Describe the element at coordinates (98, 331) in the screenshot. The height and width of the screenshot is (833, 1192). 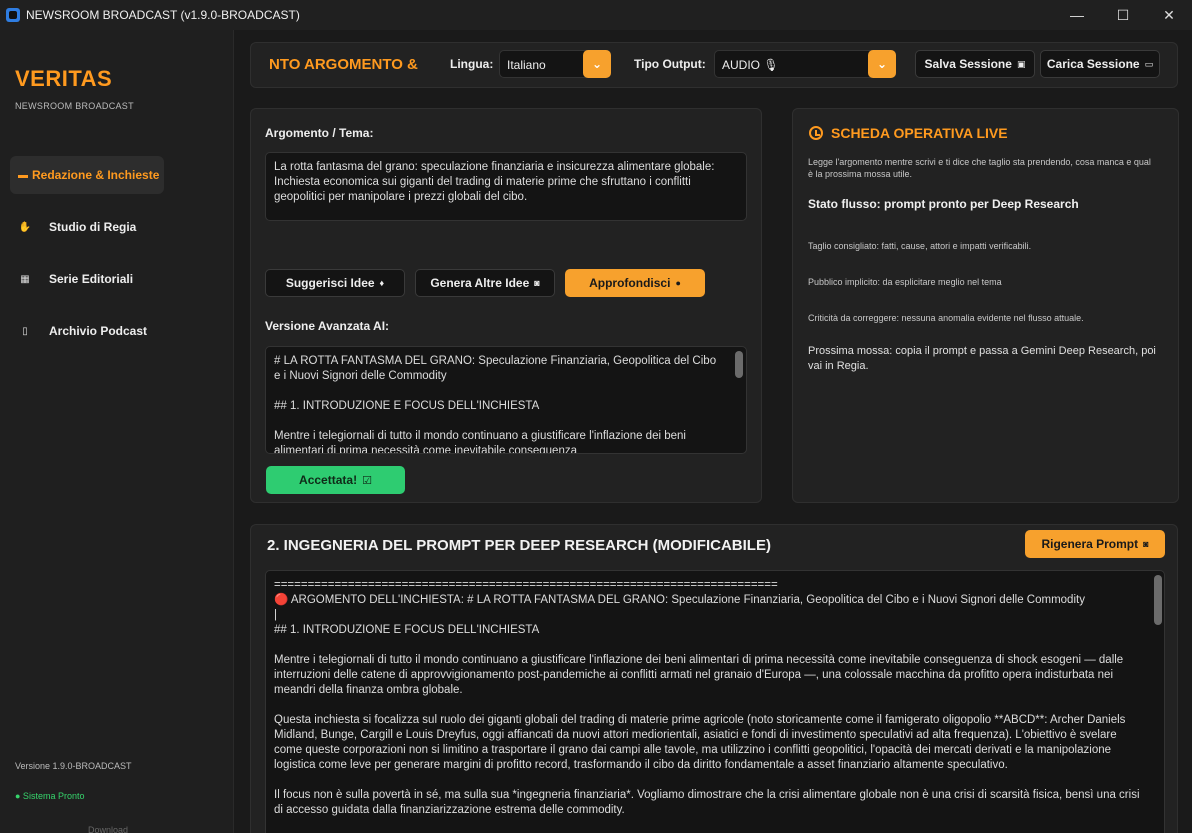
I see `sidebar-item-label: Archivio Podcast` at that location.